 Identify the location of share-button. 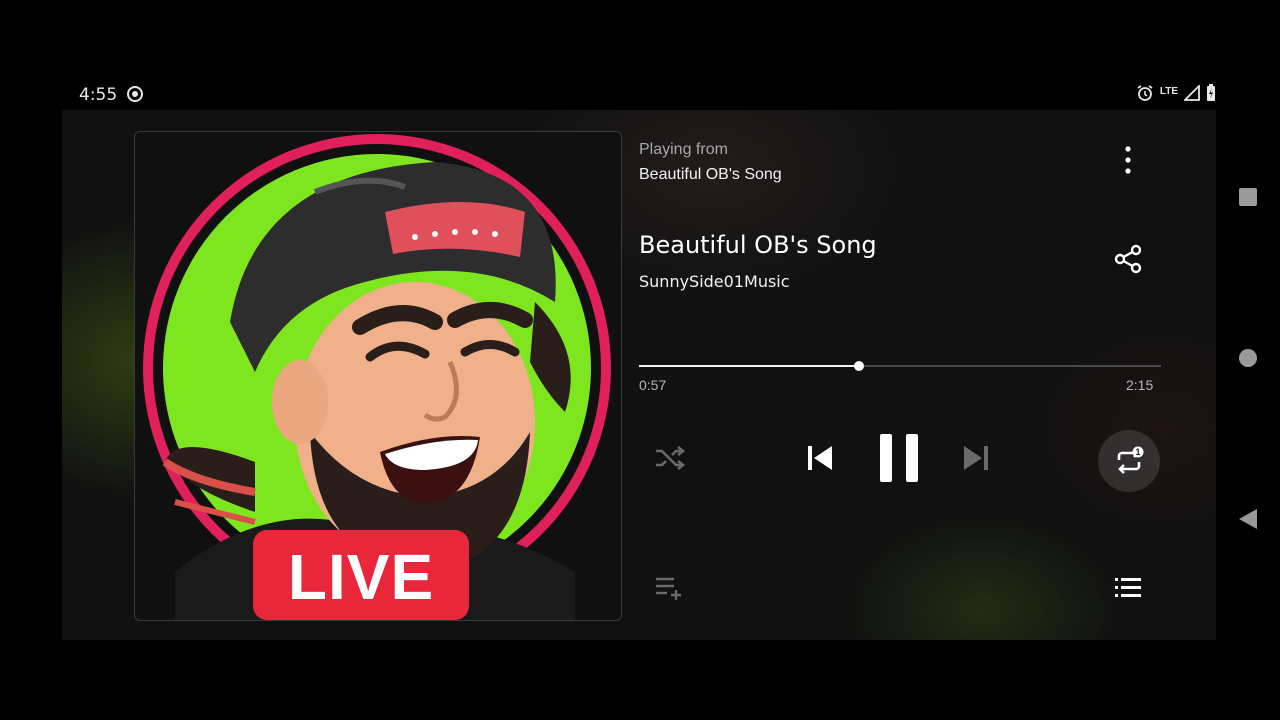
(1128, 261).